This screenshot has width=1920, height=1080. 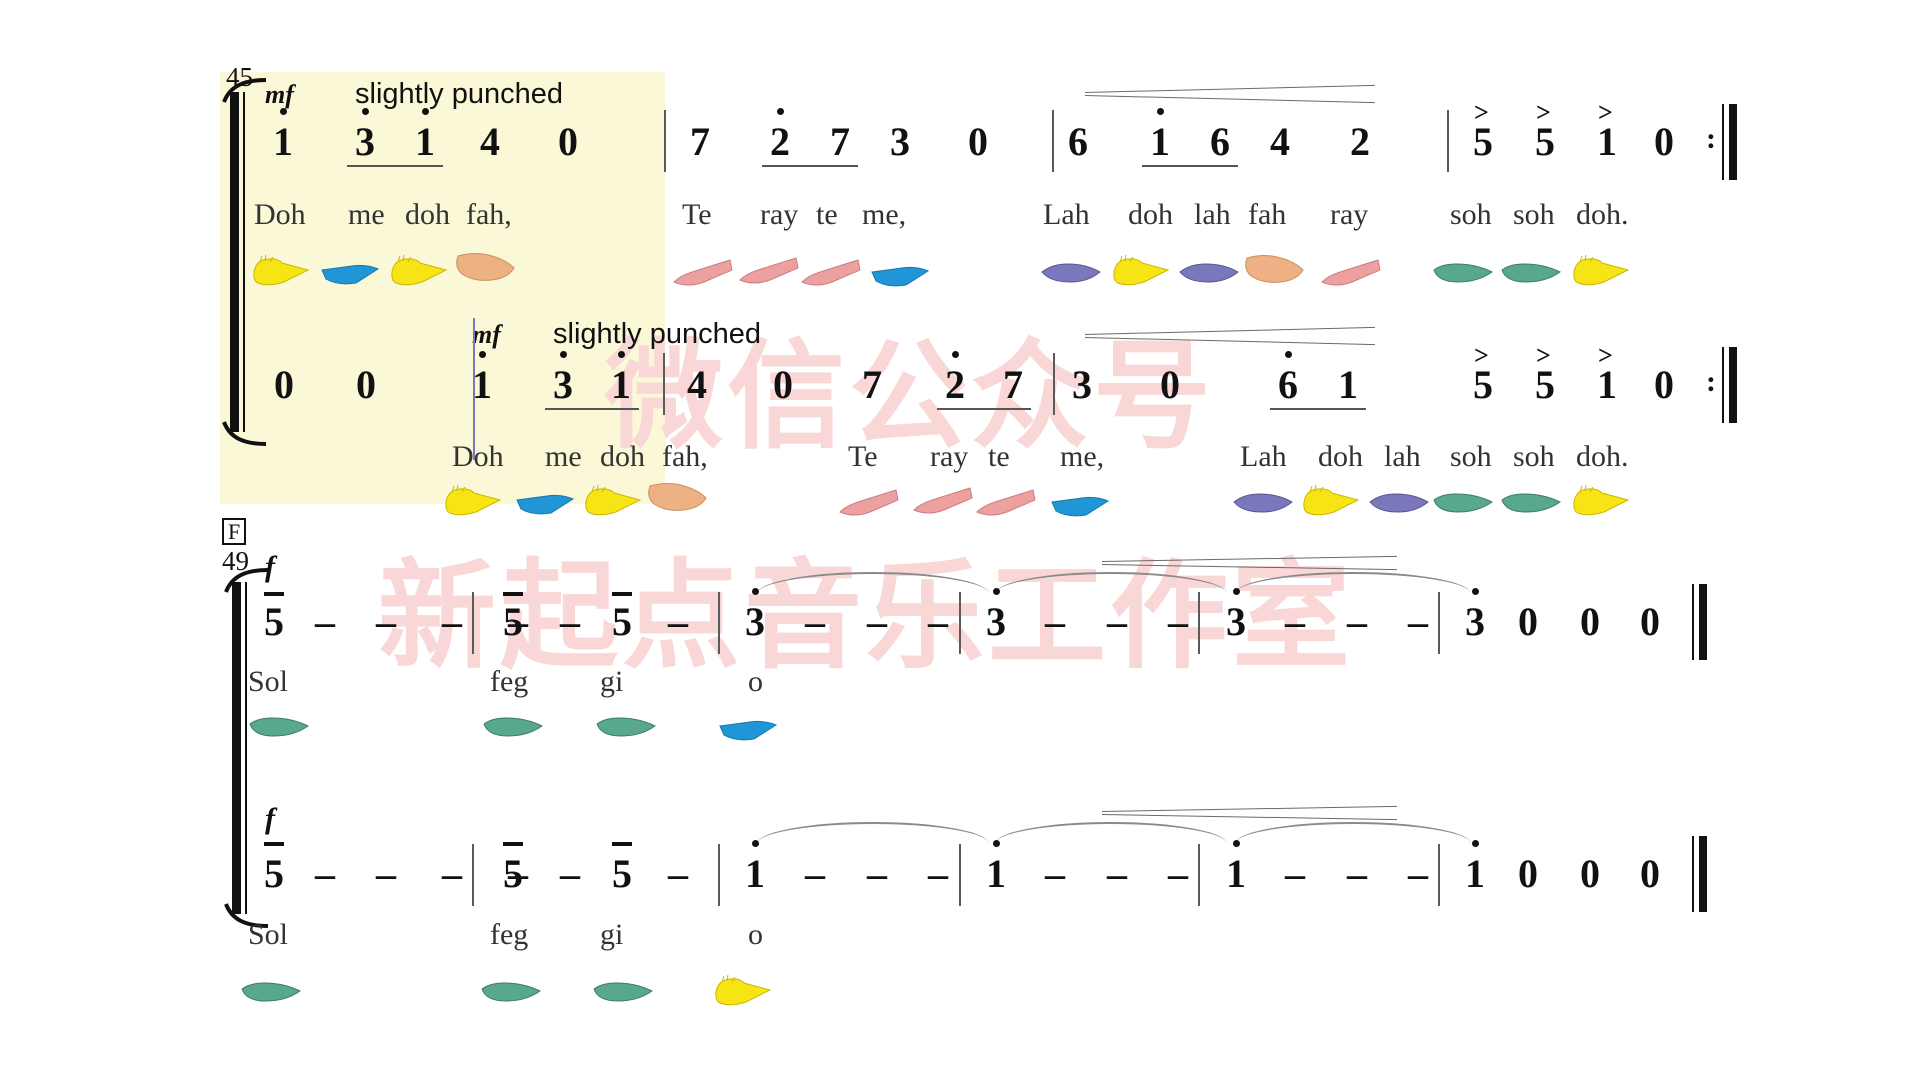 What do you see at coordinates (270, 818) in the screenshot?
I see `dynamic-f-voice4: f` at bounding box center [270, 818].